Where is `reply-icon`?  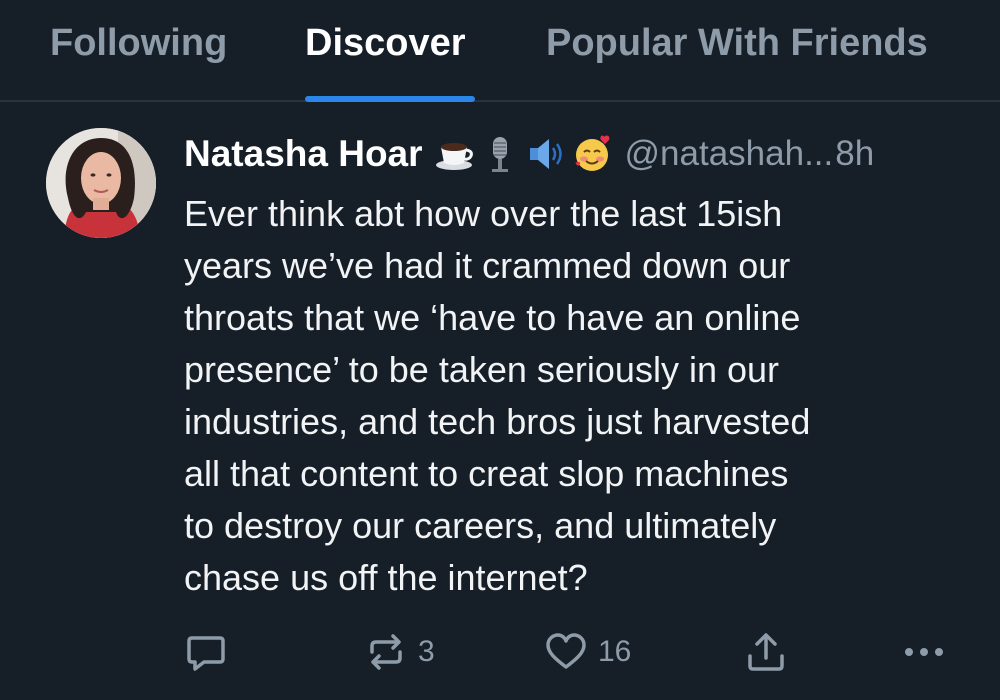
reply-icon is located at coordinates (206, 653).